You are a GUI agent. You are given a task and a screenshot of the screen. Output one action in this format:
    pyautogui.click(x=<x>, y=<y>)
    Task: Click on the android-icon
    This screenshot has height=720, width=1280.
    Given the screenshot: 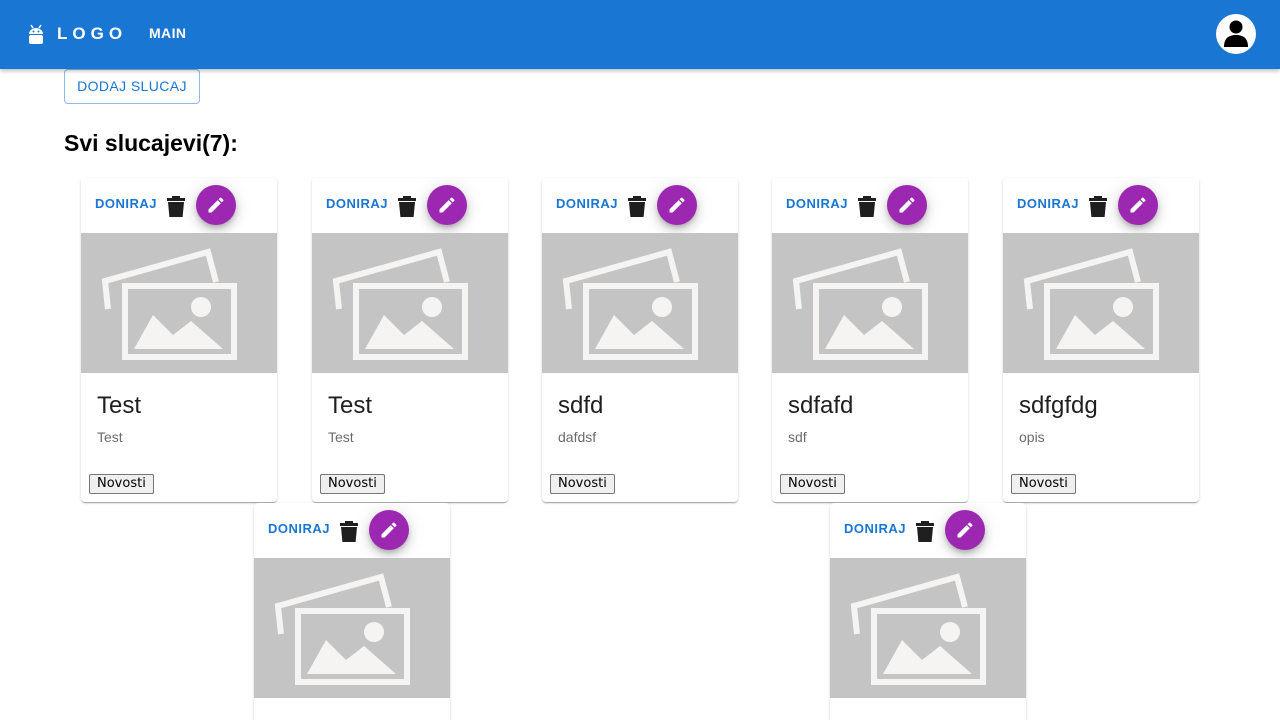 What is the action you would take?
    pyautogui.click(x=36, y=34)
    